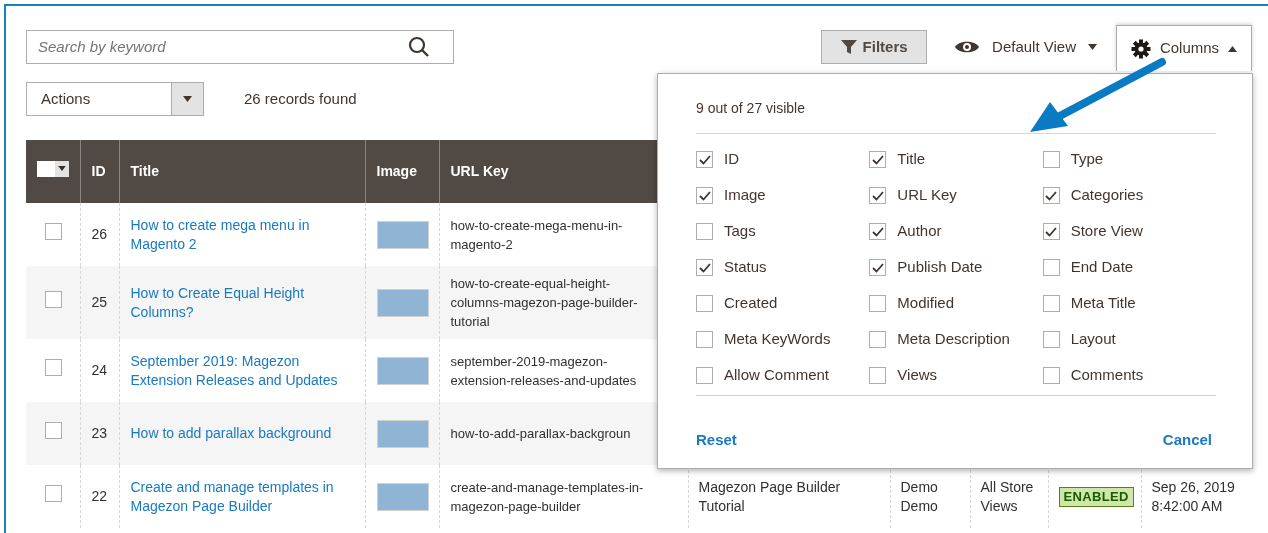 Image resolution: width=1268 pixels, height=533 pixels. I want to click on column-option-label: Title, so click(911, 159).